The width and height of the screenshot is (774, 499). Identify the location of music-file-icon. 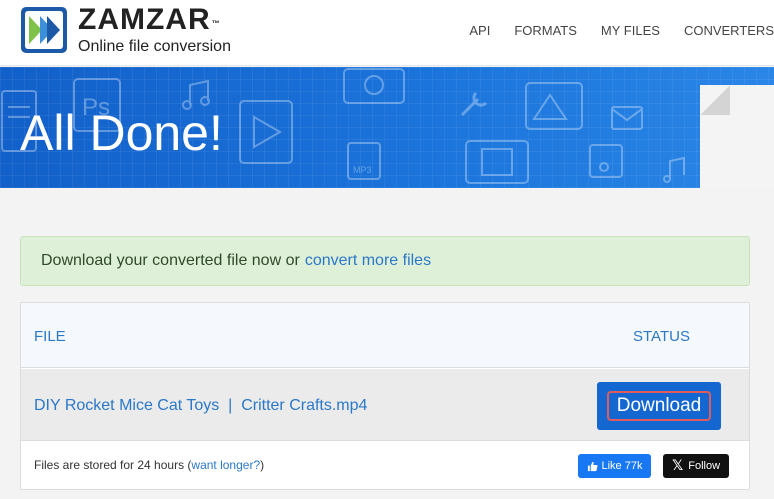
(606, 161).